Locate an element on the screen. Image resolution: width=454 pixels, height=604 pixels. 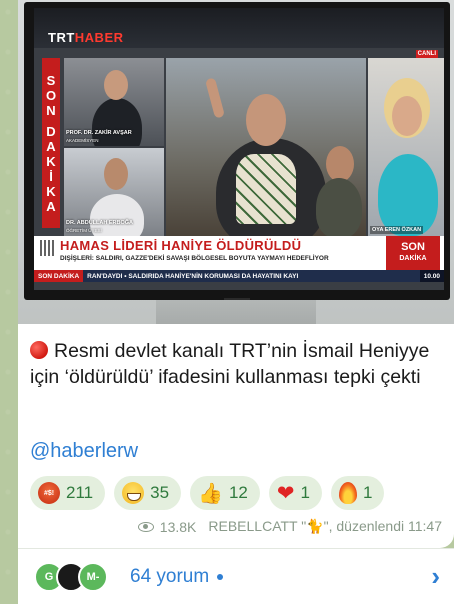
red-circle-icon is located at coordinates (39, 350).